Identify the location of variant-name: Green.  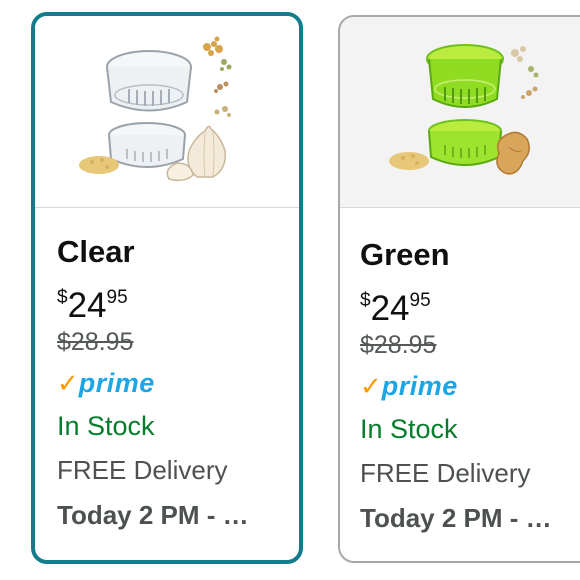
(405, 254).